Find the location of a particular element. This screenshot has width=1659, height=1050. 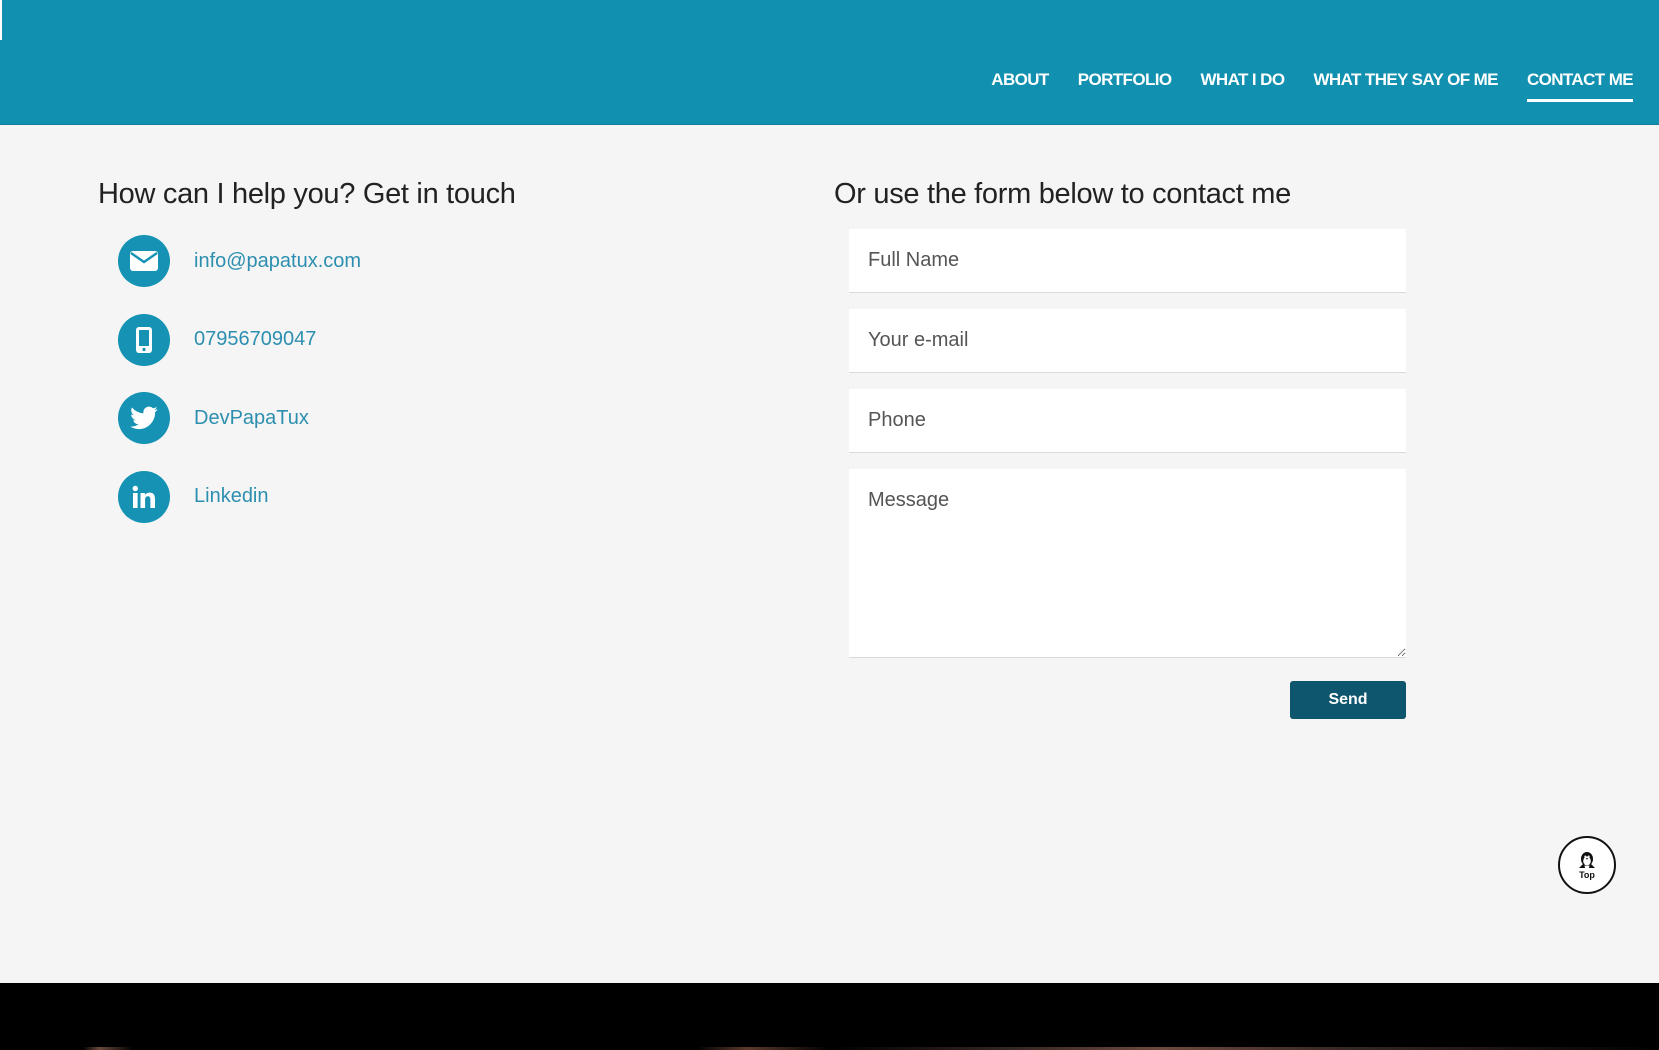

contact-item-linkedin: Linkedin is located at coordinates (408, 496).